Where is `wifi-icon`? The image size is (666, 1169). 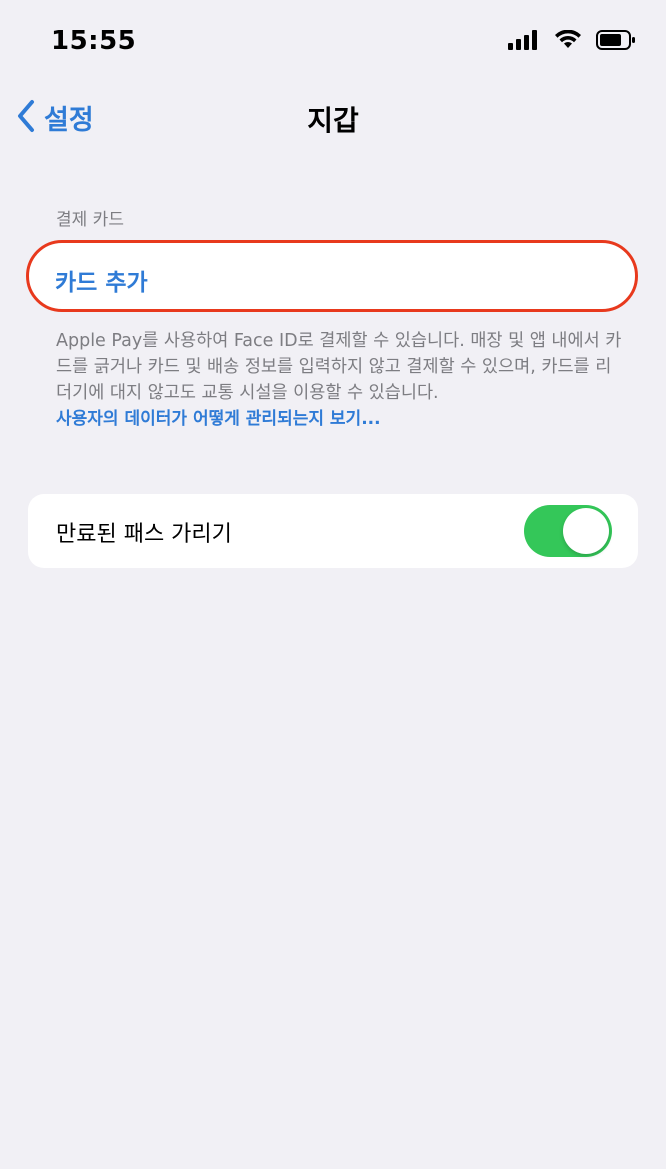
wifi-icon is located at coordinates (568, 41).